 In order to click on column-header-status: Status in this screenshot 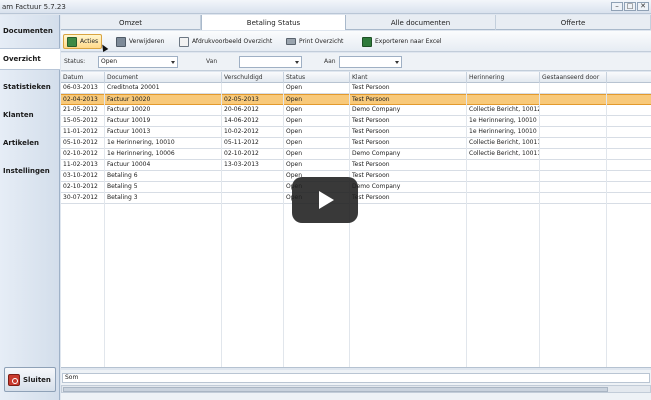, I will do `click(317, 77)`.